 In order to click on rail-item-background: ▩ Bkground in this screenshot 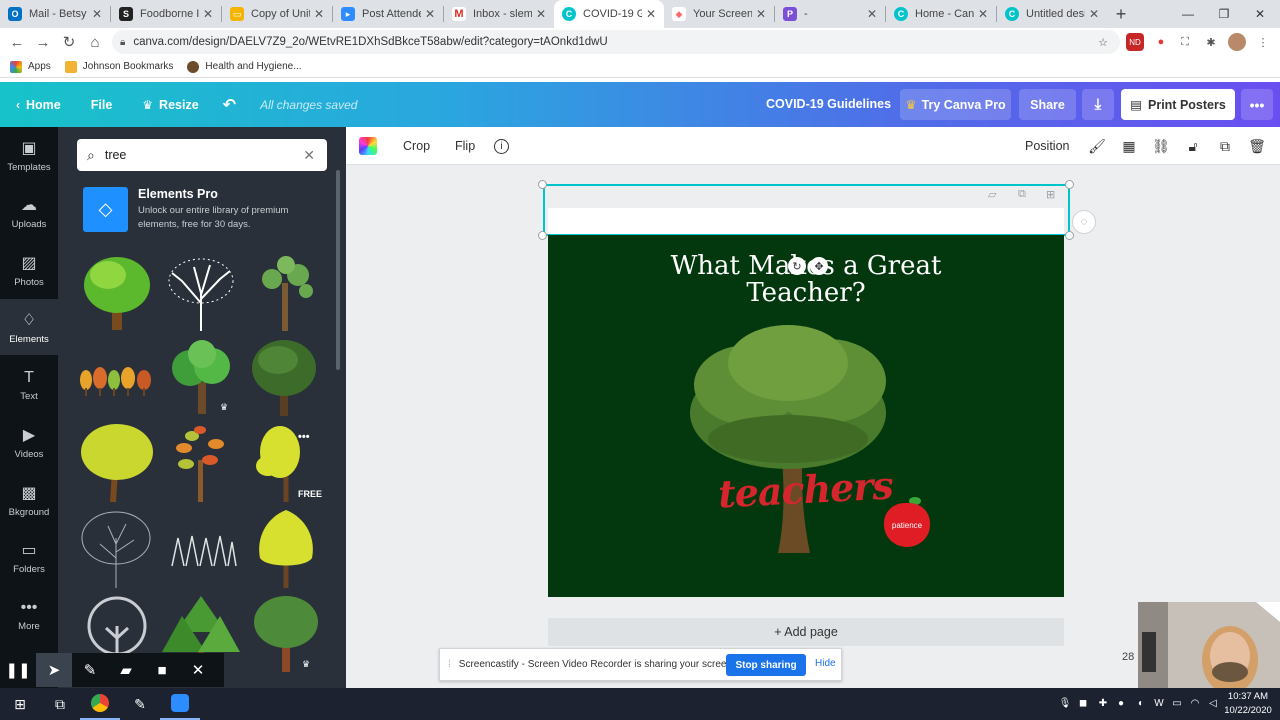, I will do `click(29, 500)`.